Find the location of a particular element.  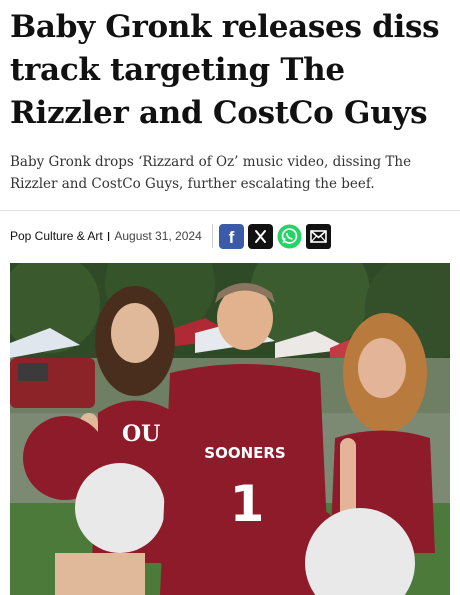

white-pompom is located at coordinates (120, 508).